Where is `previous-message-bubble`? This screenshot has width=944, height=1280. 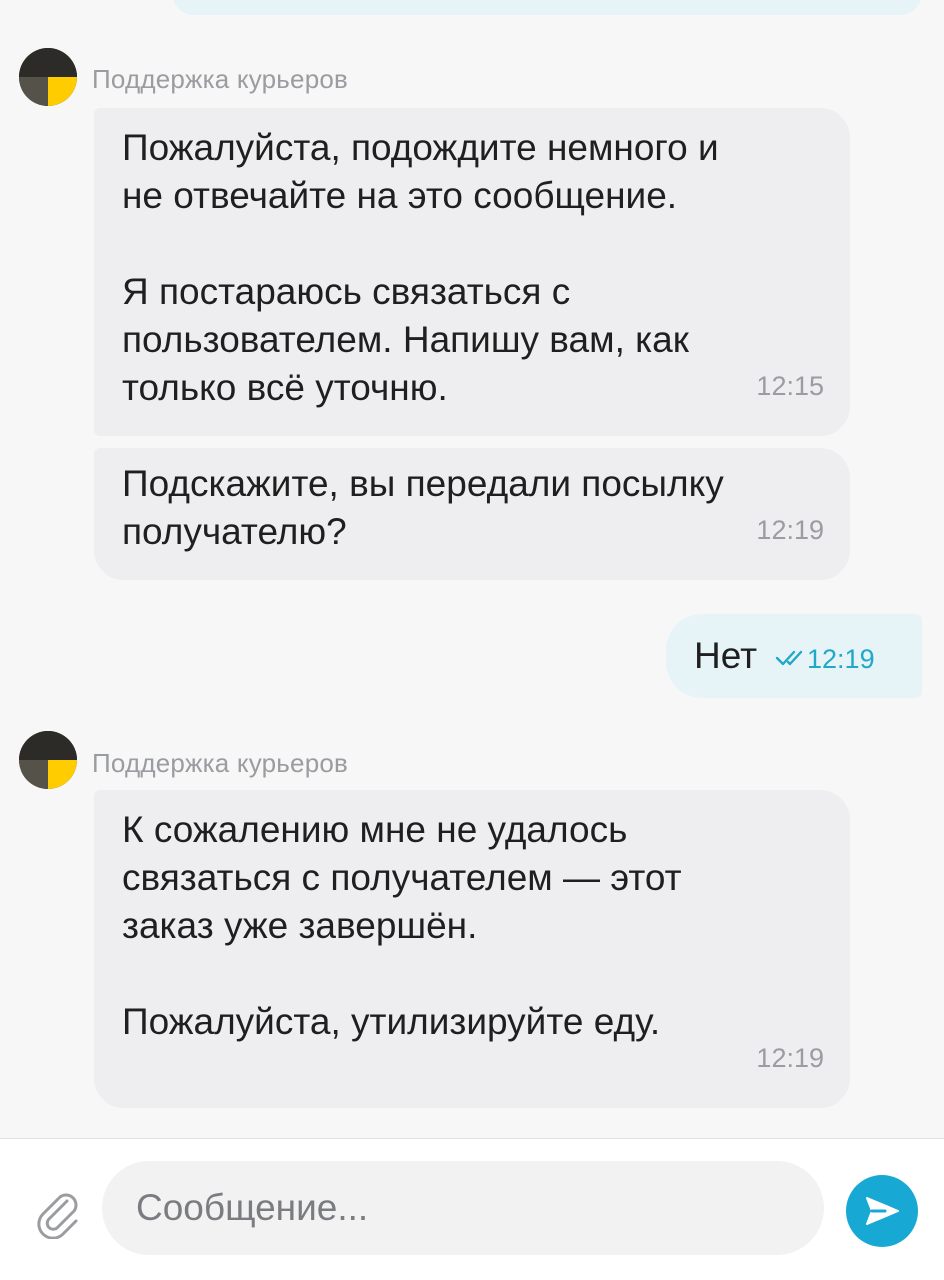 previous-message-bubble is located at coordinates (547, 7).